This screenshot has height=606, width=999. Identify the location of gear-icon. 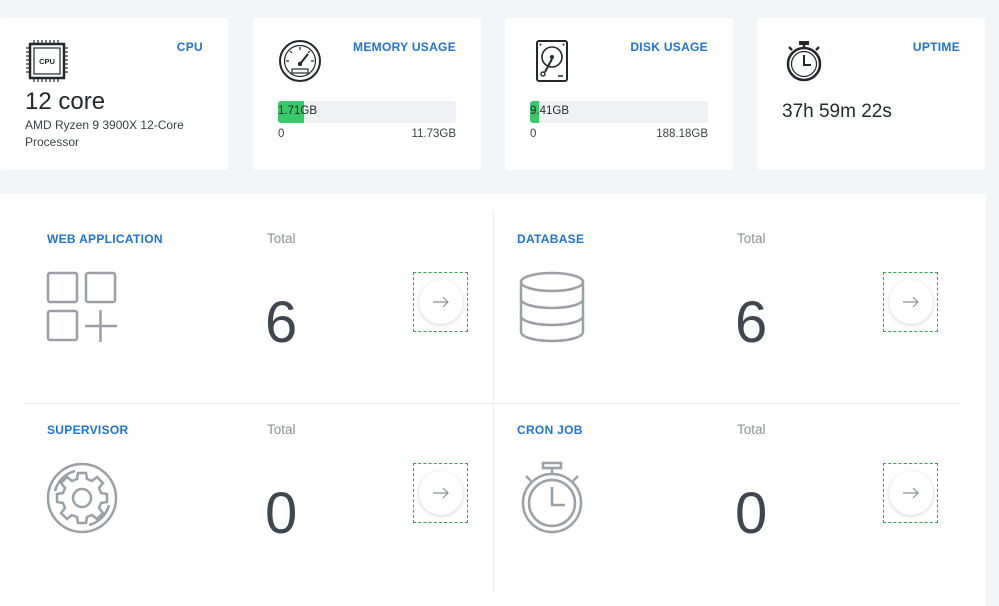
(82, 498).